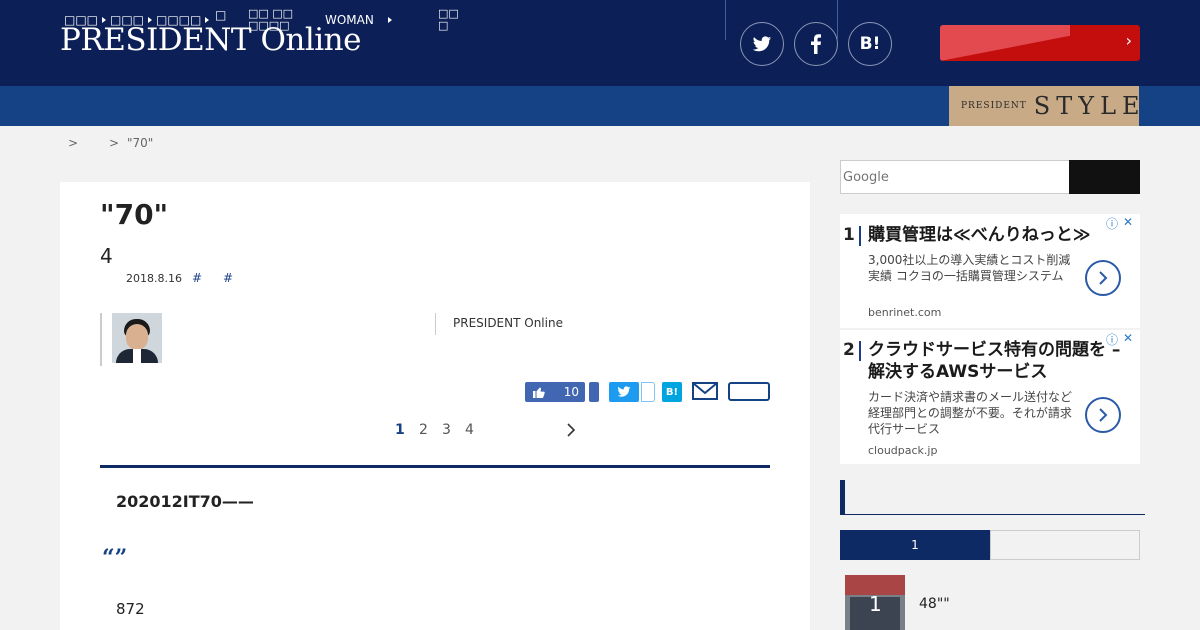  I want to click on search-input, so click(955, 177).